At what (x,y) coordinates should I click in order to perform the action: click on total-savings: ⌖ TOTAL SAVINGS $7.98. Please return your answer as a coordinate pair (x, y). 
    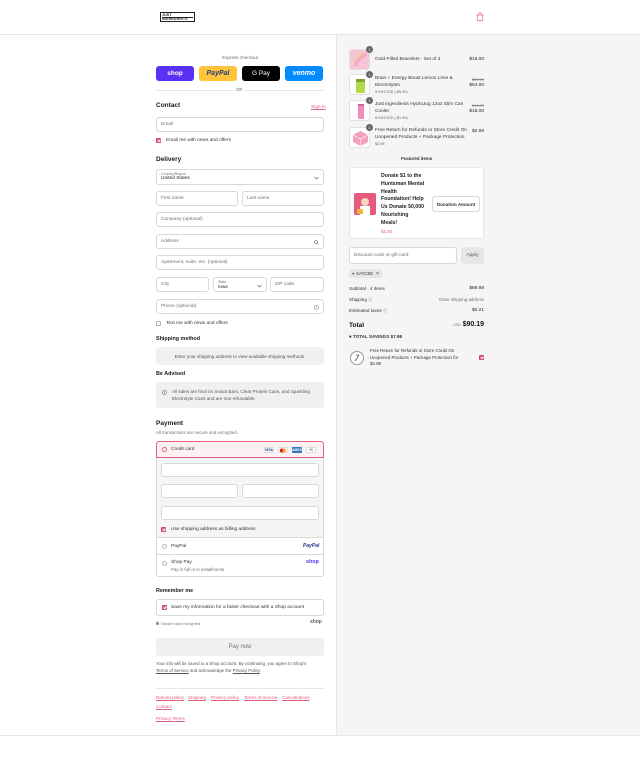
    Looking at the image, I should click on (375, 336).